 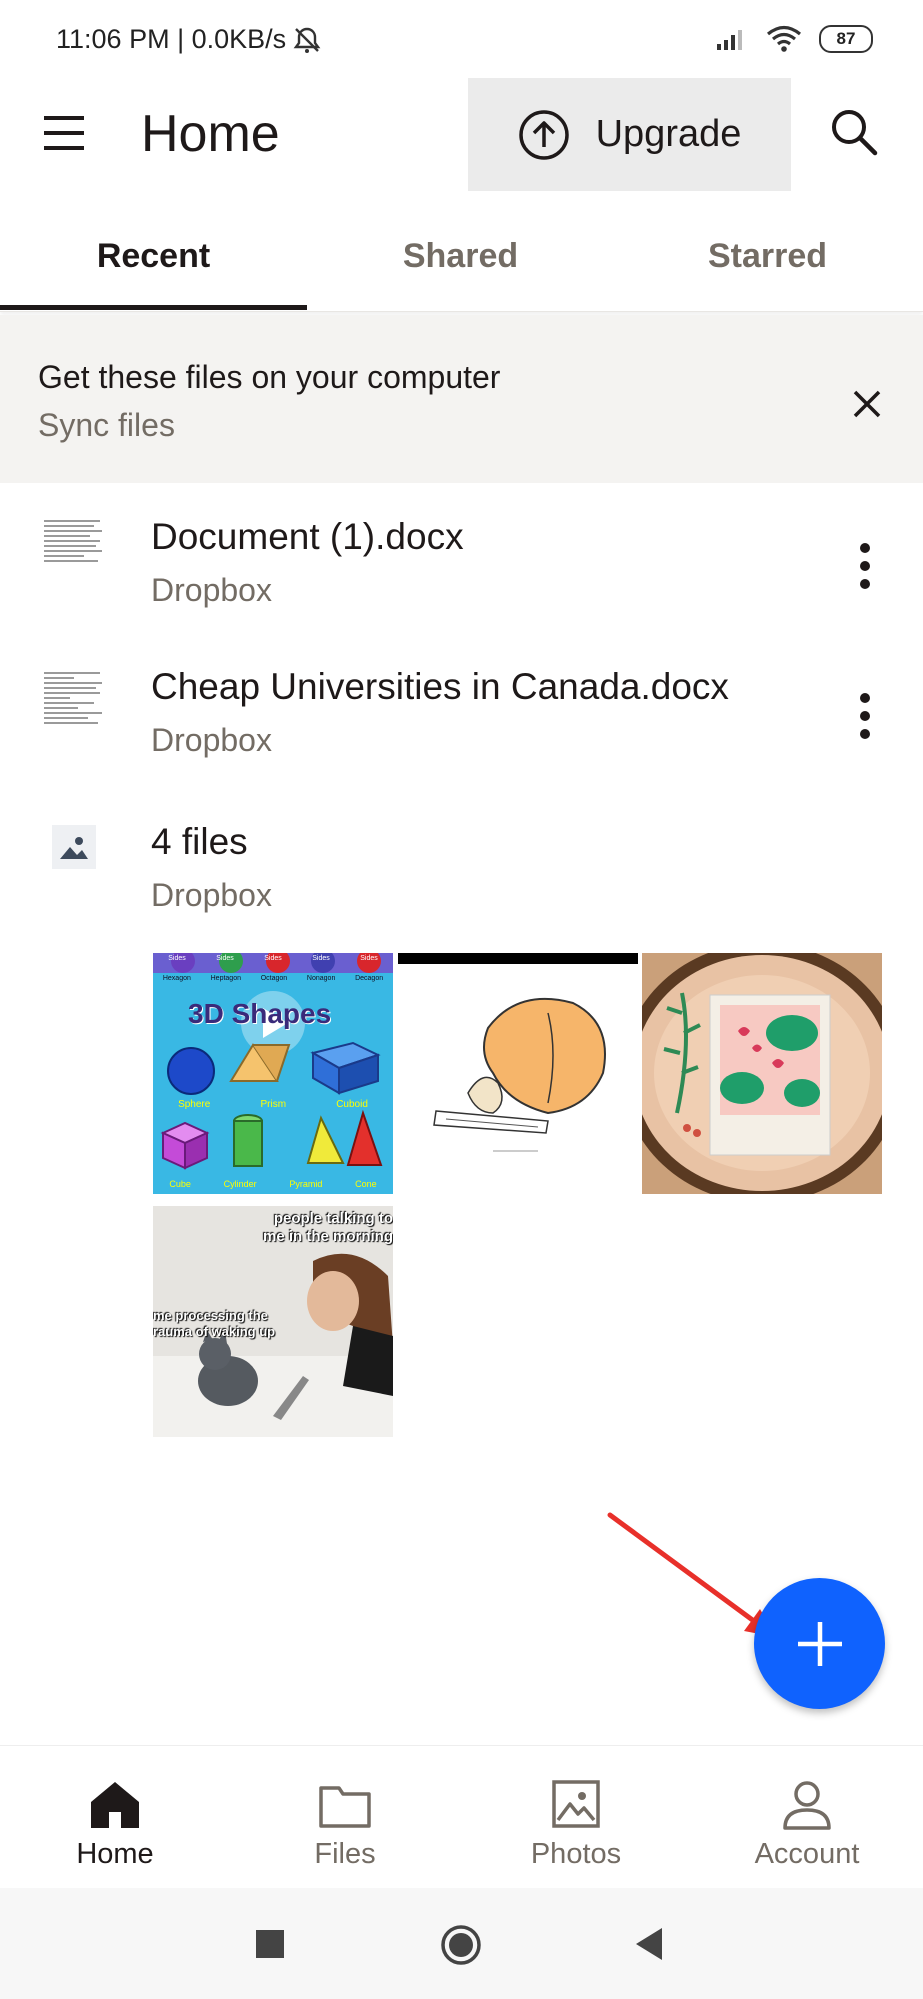 I want to click on shape-label: Octagon, so click(x=274, y=978).